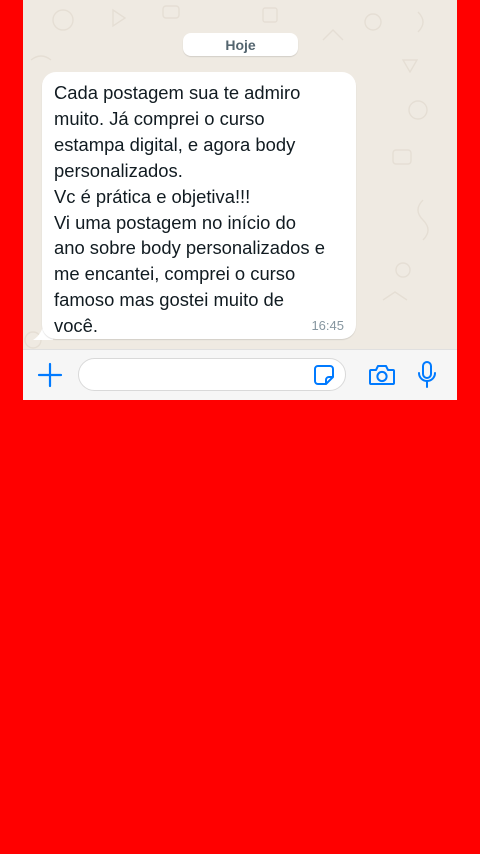  Describe the element at coordinates (327, 325) in the screenshot. I see `message-timestamp: 16:45` at that location.